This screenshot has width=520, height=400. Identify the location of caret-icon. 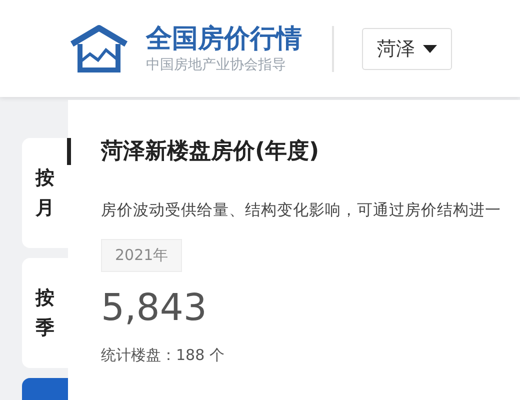
(430, 48).